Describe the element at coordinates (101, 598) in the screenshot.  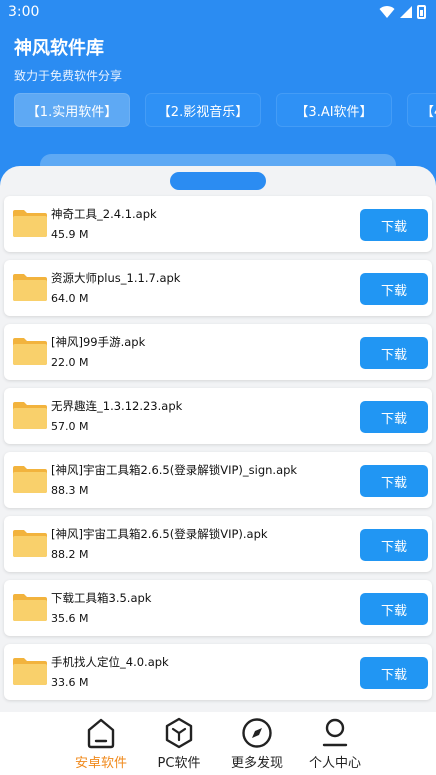
I see `file-name: 下载工具箱3.5.apk` at that location.